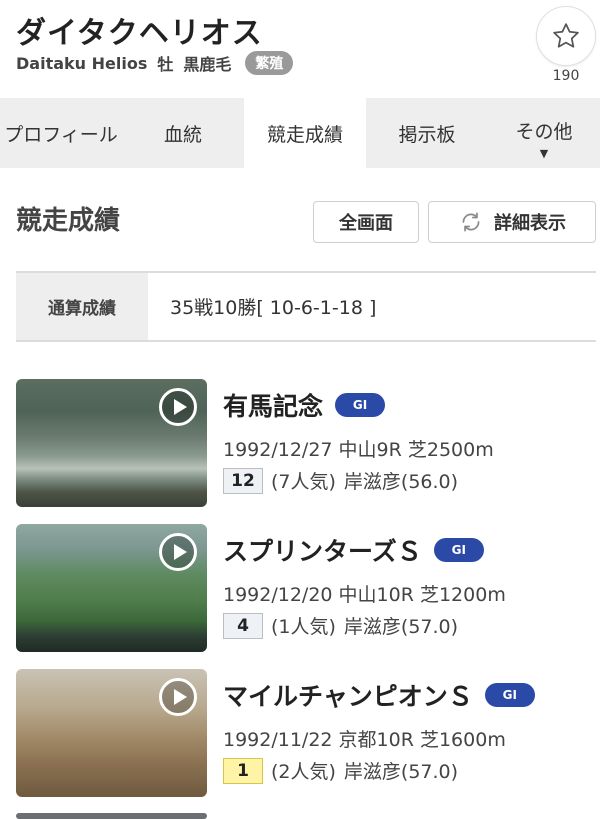 The height and width of the screenshot is (819, 600). I want to click on tab-other: その他 ▼, so click(544, 133).